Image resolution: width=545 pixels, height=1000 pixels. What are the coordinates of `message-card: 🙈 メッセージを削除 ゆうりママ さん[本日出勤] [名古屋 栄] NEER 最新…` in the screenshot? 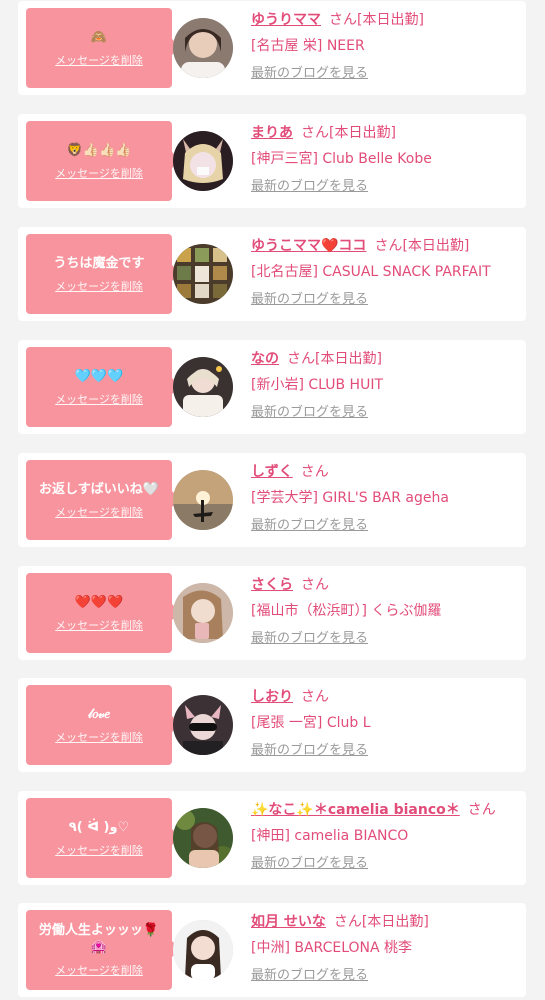 It's located at (272, 48).